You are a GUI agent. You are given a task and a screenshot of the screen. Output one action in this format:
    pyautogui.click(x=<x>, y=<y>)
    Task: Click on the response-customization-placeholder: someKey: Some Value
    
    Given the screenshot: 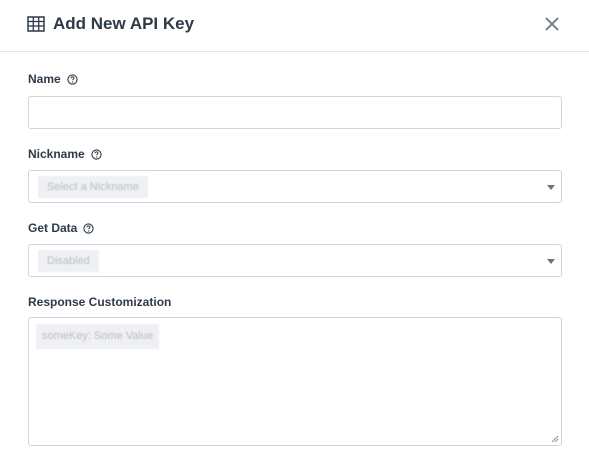 What is the action you would take?
    pyautogui.click(x=98, y=336)
    